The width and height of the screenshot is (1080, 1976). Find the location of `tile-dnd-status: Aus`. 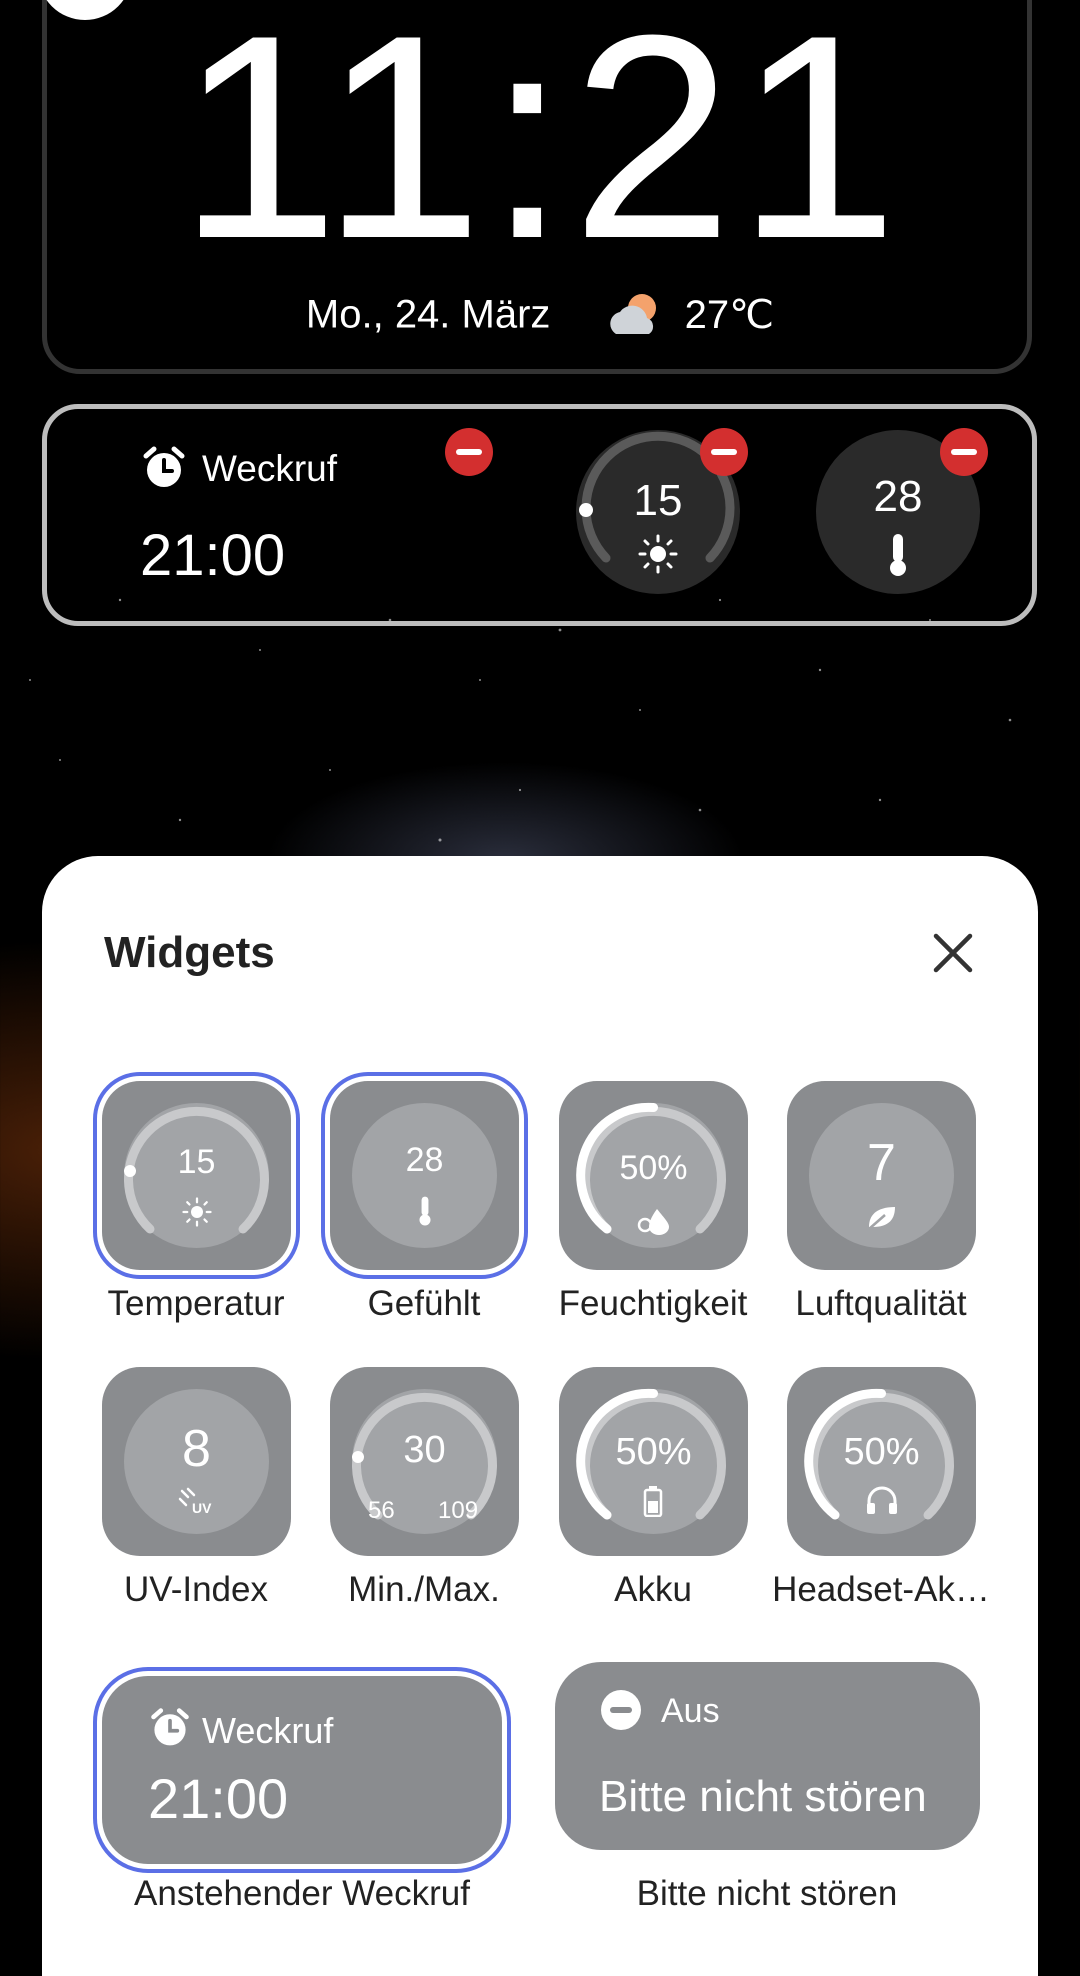

tile-dnd-status: Aus is located at coordinates (690, 1711).